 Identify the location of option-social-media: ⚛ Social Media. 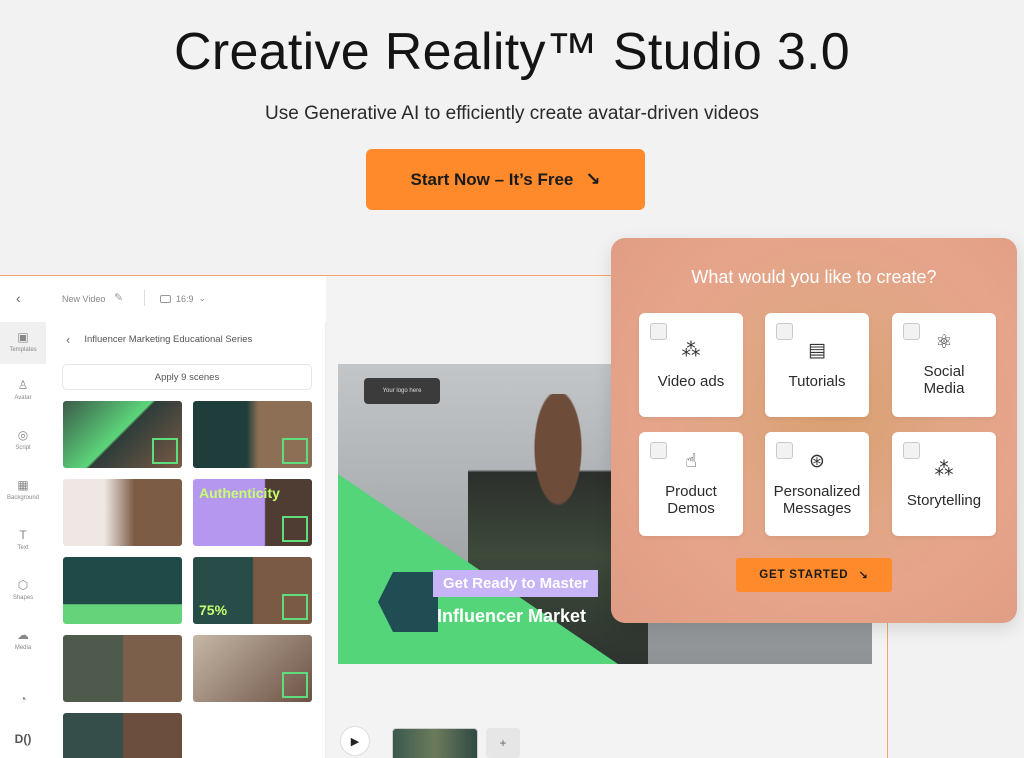
(944, 365).